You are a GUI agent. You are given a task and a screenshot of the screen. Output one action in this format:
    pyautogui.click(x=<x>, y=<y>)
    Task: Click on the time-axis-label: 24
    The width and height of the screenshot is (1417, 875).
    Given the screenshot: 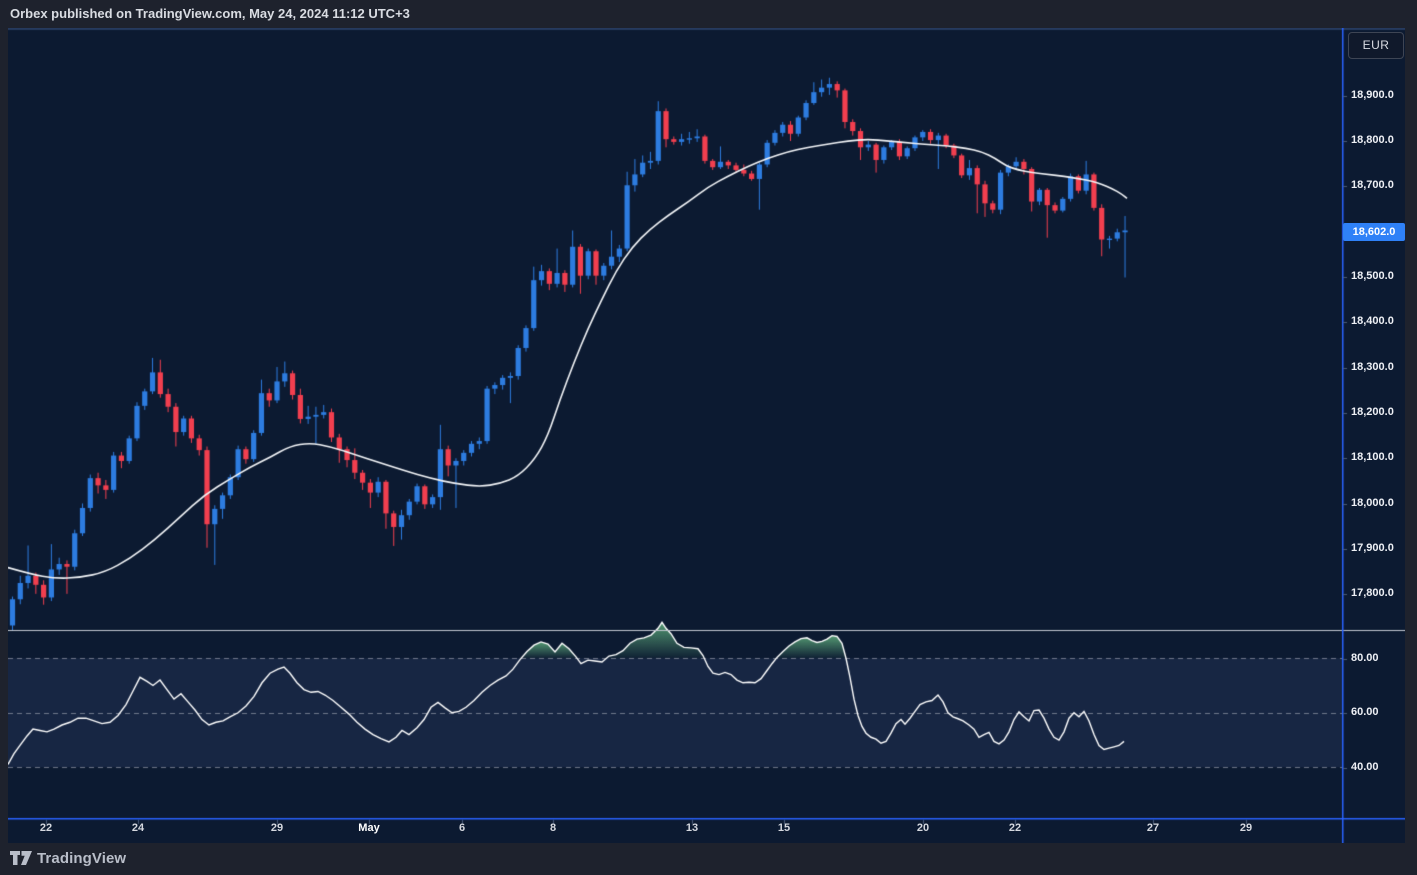 What is the action you would take?
    pyautogui.click(x=138, y=828)
    